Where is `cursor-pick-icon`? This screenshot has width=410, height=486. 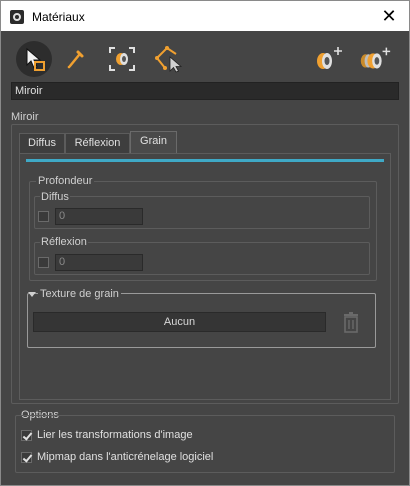 cursor-pick-icon is located at coordinates (35, 59).